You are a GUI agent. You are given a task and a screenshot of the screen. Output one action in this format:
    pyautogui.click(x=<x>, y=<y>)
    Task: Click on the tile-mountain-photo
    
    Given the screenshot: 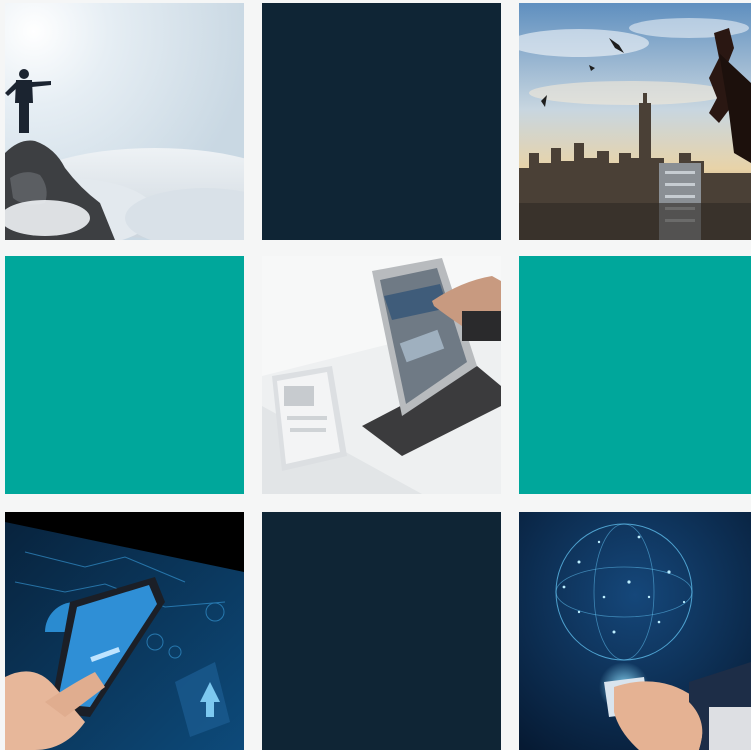 What is the action you would take?
    pyautogui.click(x=124, y=121)
    